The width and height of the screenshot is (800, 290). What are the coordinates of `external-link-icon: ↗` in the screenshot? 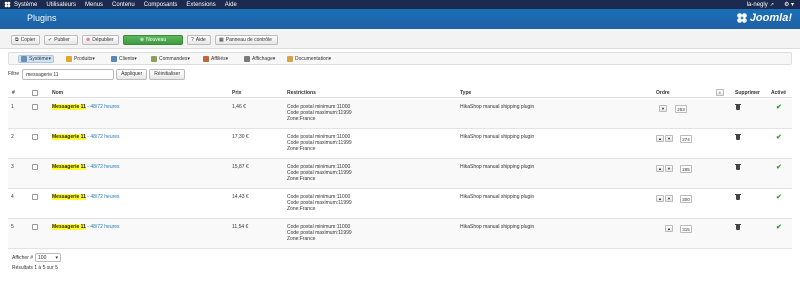 It's located at (772, 5).